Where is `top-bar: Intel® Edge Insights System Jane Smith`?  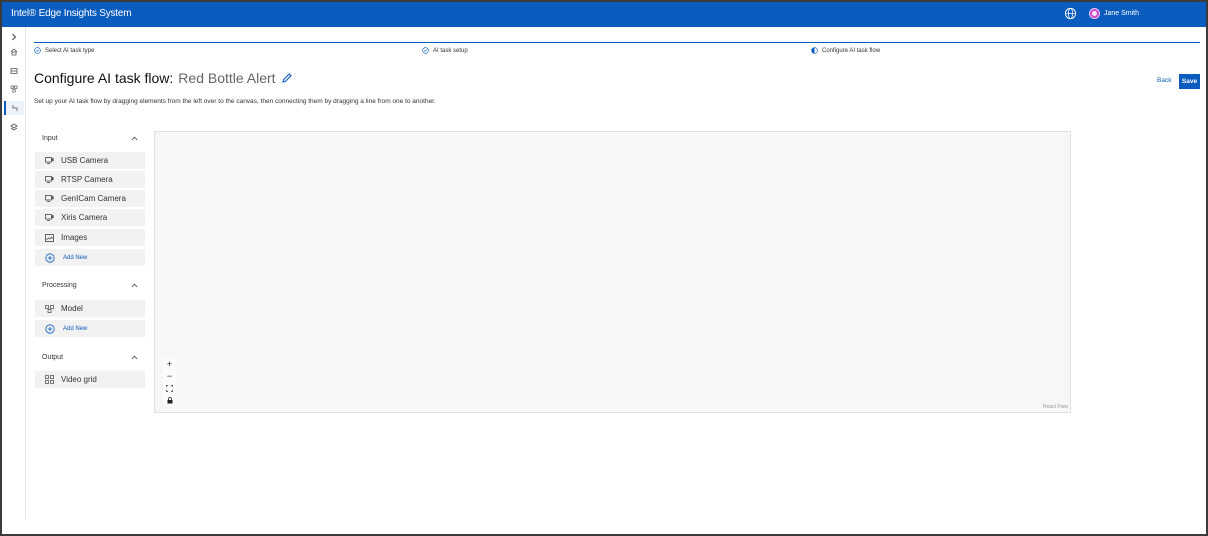
top-bar: Intel® Edge Insights System Jane Smith is located at coordinates (604, 14).